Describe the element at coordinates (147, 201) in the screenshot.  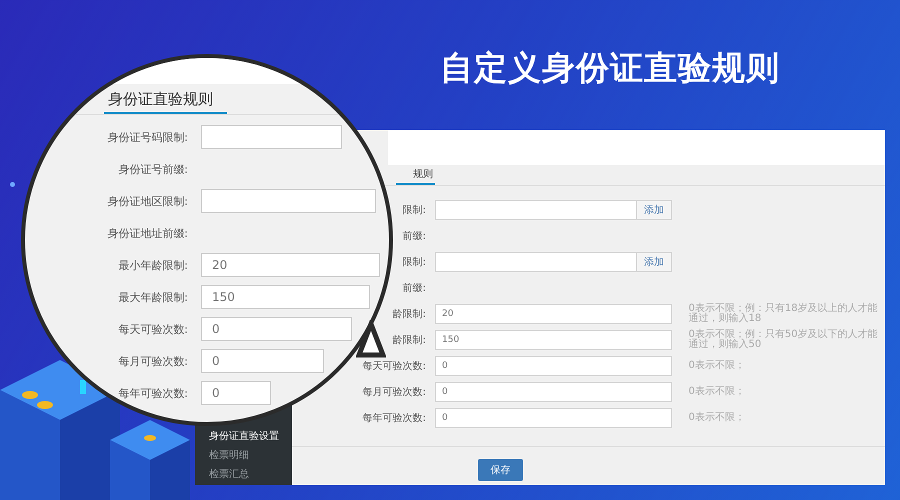
I see `field-label: 身份证地区限制:` at that location.